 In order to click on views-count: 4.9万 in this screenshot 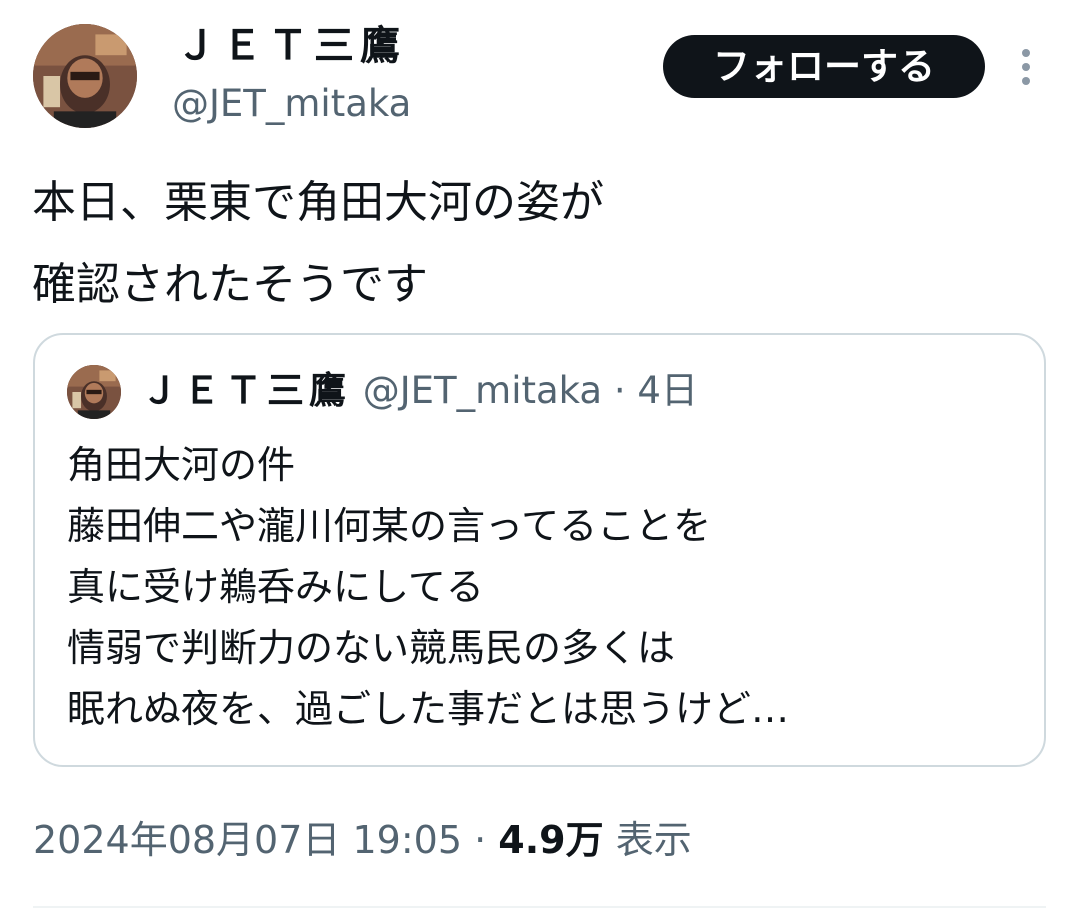, I will do `click(551, 840)`.